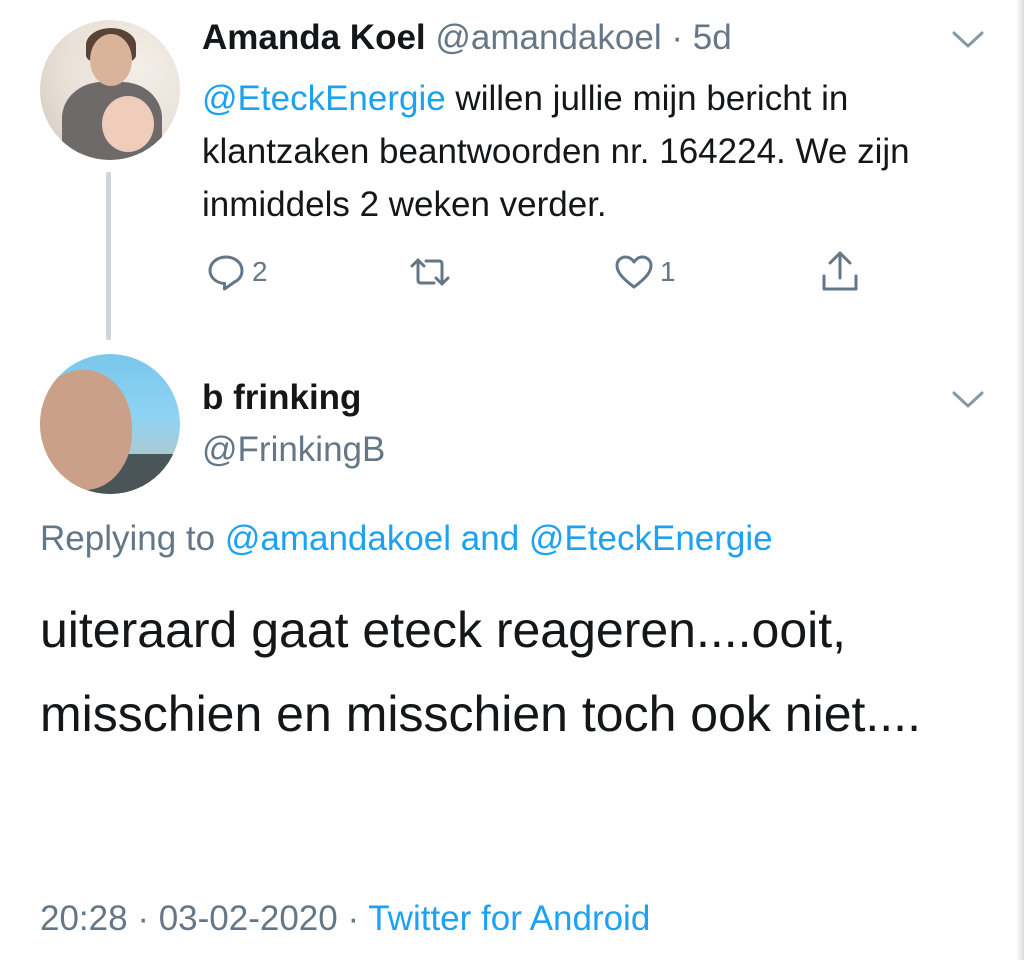  What do you see at coordinates (260, 271) in the screenshot?
I see `reply-count: 2` at bounding box center [260, 271].